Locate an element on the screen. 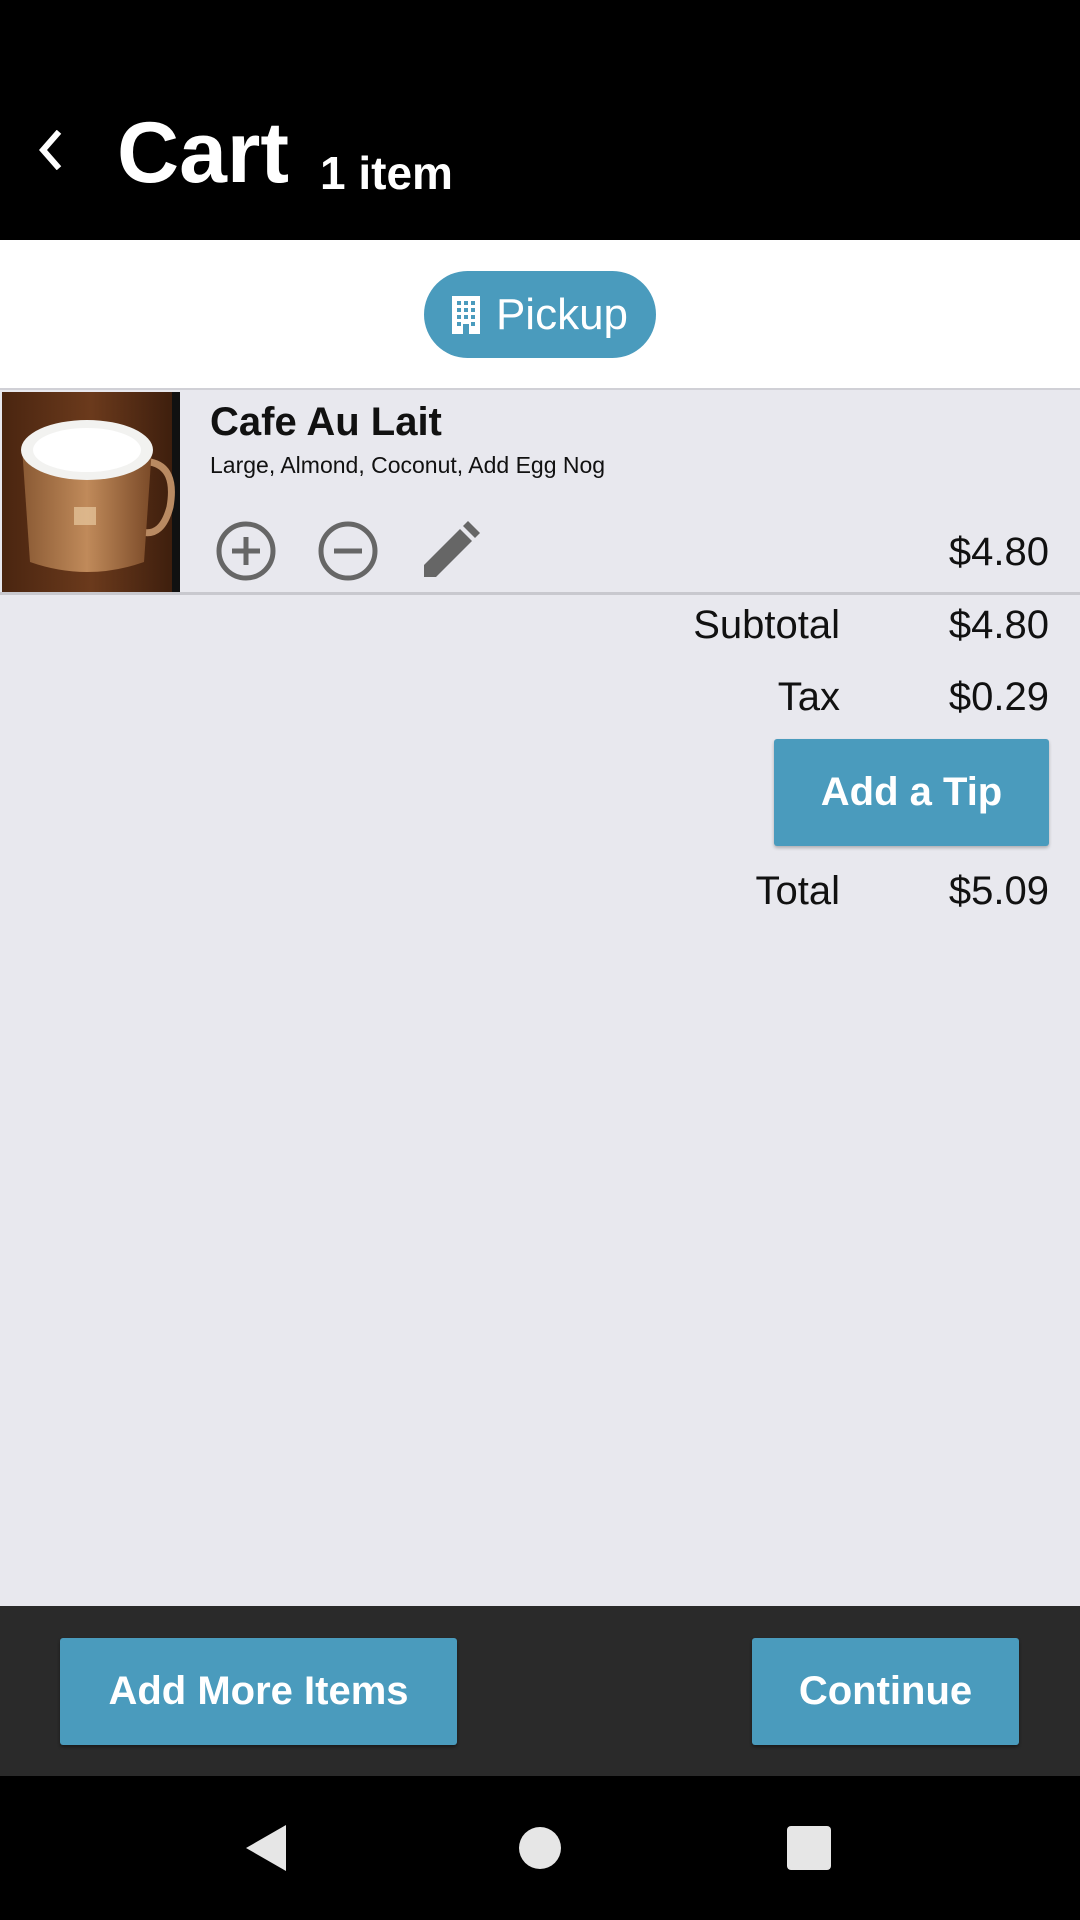  minus-circle-icon is located at coordinates (348, 551).